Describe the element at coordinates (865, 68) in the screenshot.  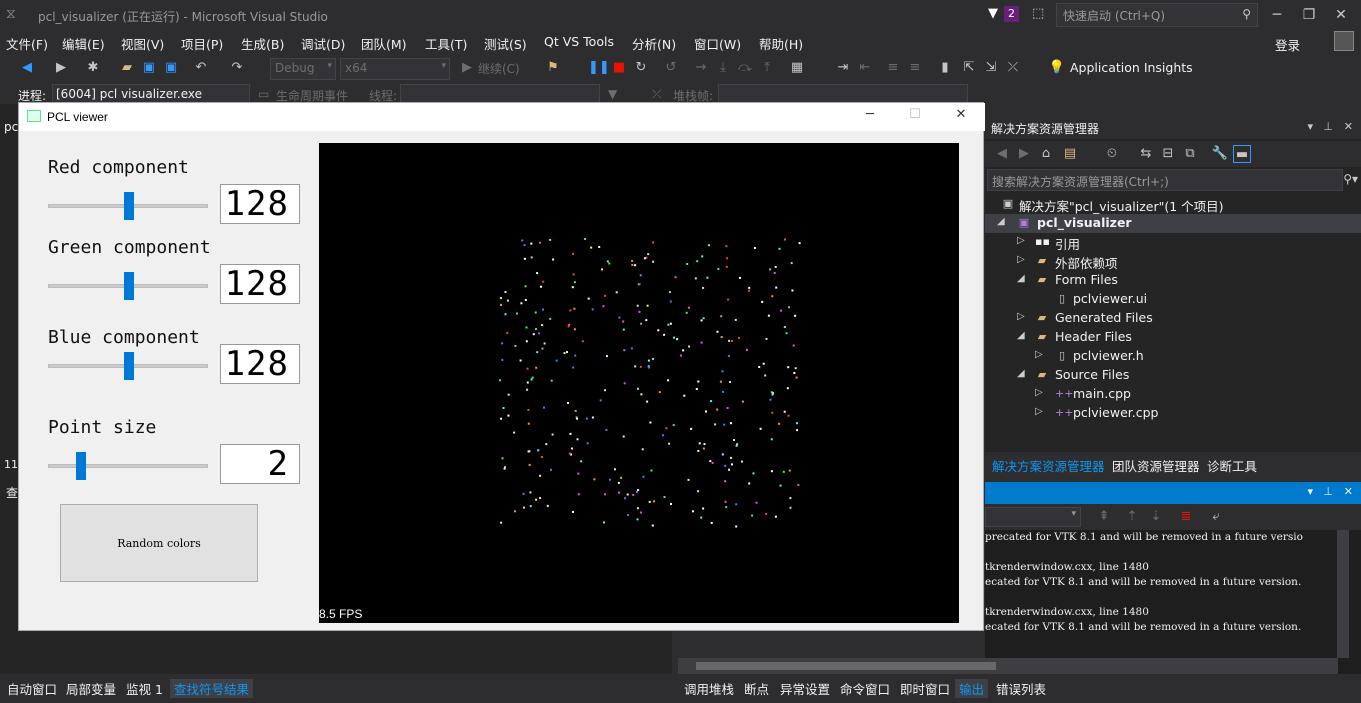
I see `outdent-icon: ⇤` at that location.